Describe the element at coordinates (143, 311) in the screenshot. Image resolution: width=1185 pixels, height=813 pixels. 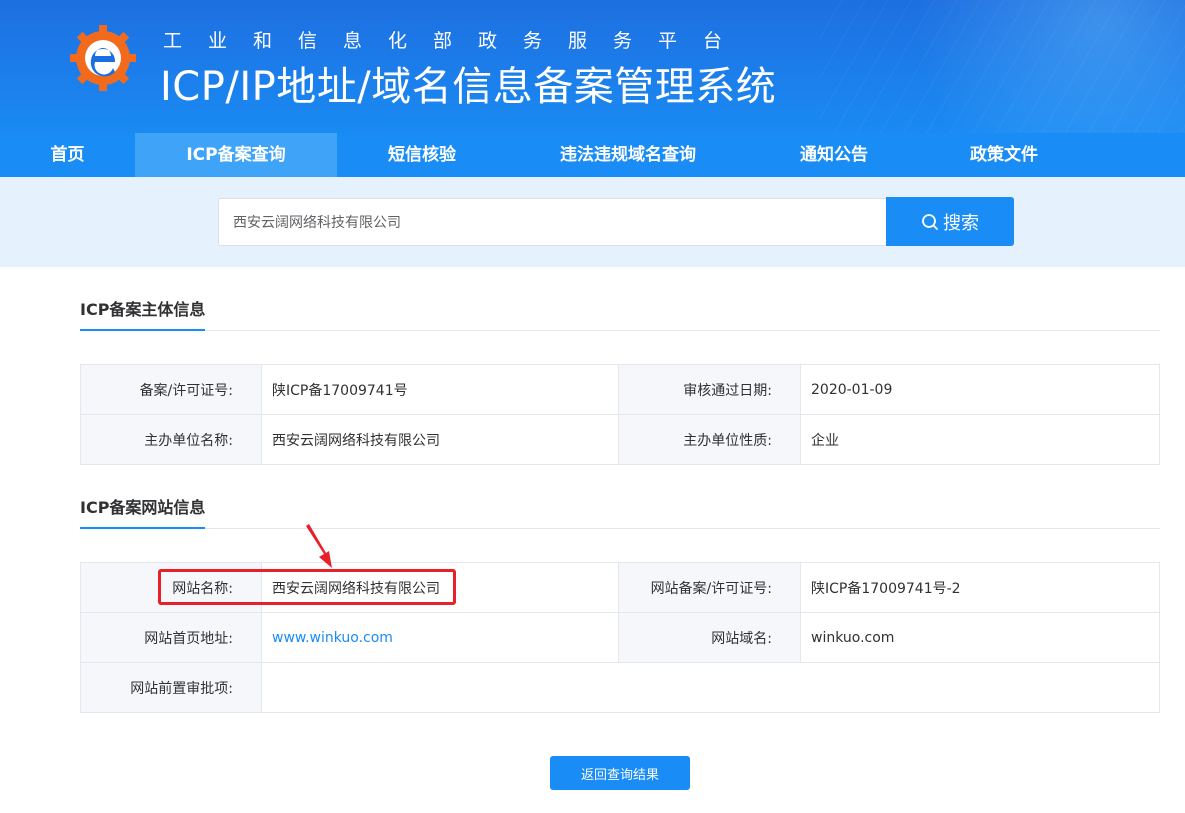
I see `subject-section-title: ICP备案主体信息` at that location.